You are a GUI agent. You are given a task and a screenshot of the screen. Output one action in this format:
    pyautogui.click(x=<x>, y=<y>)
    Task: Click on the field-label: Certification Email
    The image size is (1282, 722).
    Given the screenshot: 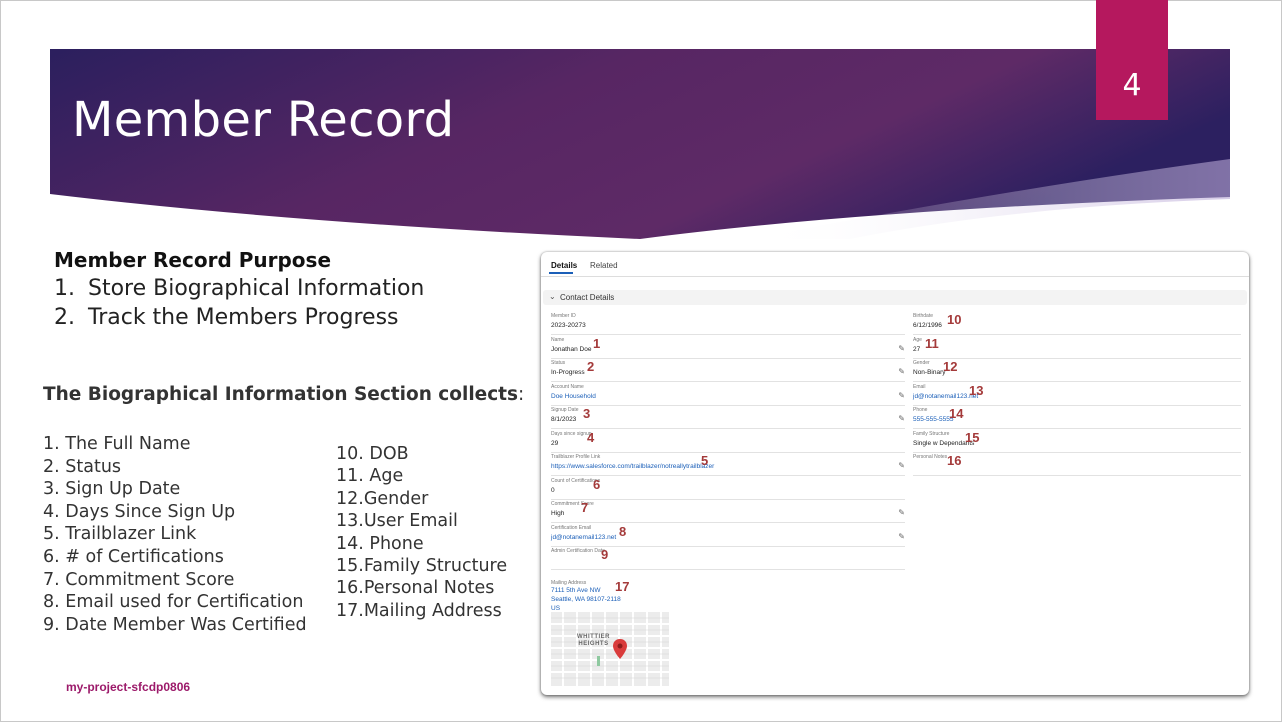 What is the action you would take?
    pyautogui.click(x=571, y=527)
    